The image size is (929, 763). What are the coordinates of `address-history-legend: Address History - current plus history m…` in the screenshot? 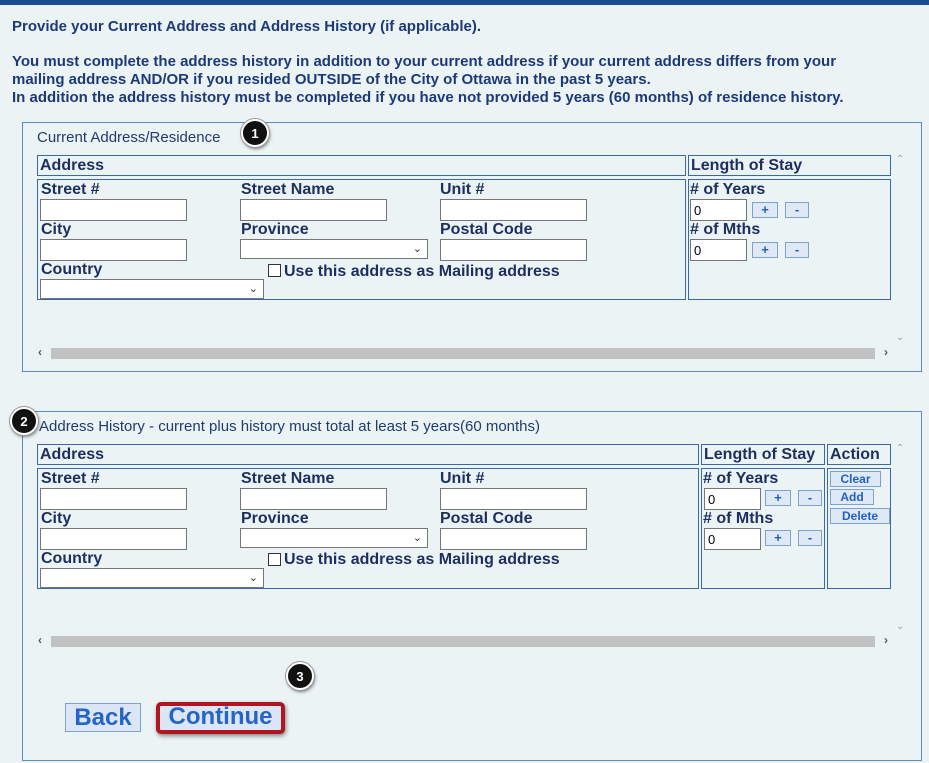 It's located at (290, 426).